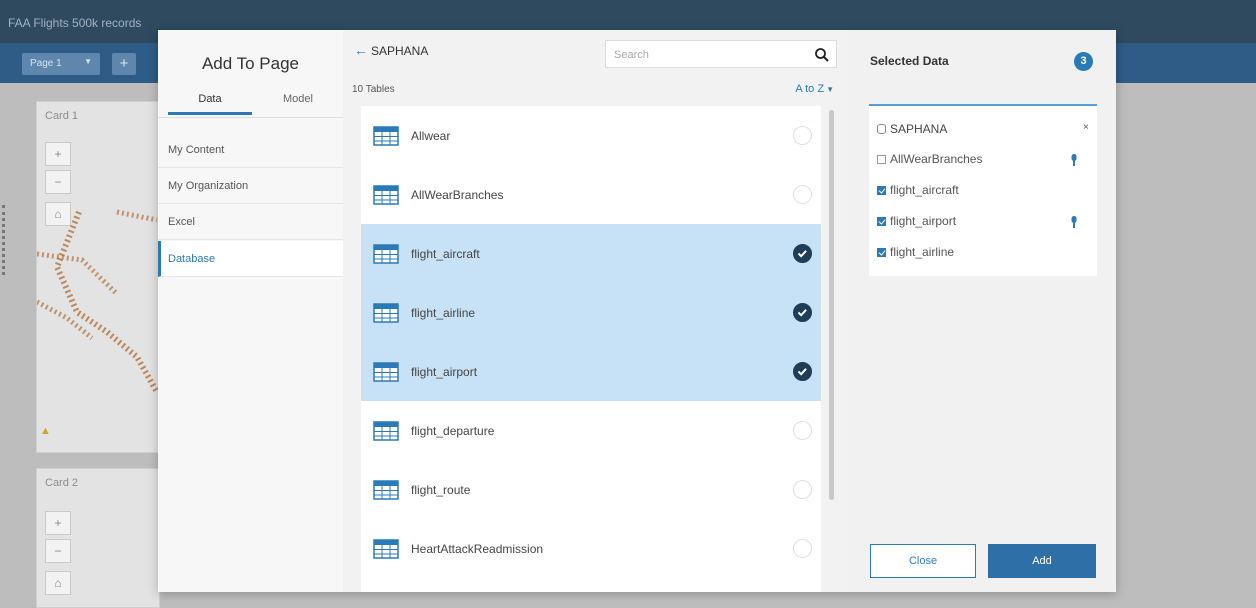  What do you see at coordinates (400, 51) in the screenshot?
I see `database-name: SAPHANA` at bounding box center [400, 51].